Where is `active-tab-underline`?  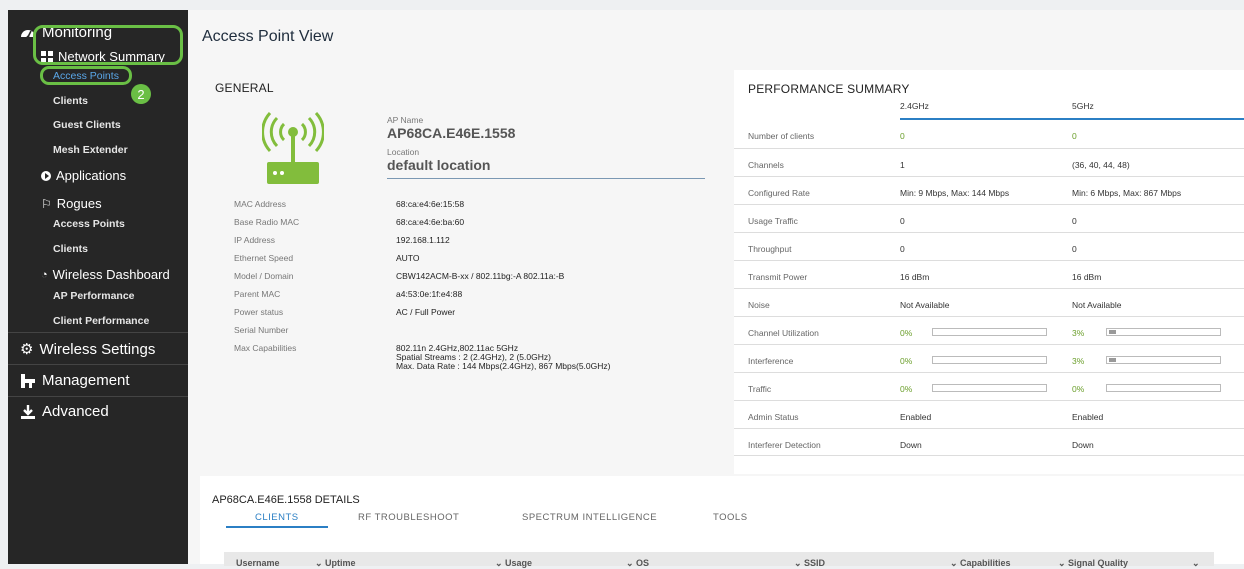 active-tab-underline is located at coordinates (277, 527).